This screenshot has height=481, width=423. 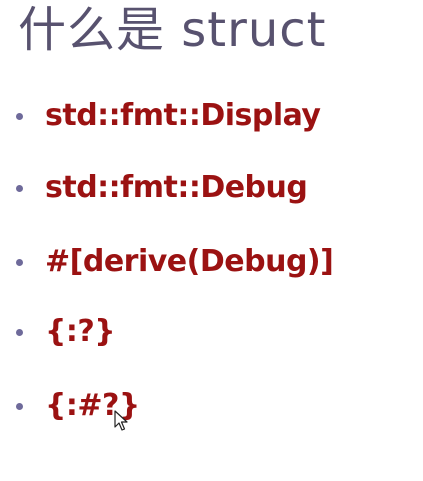 What do you see at coordinates (183, 115) in the screenshot?
I see `bullet-text: std::fmt::Display` at bounding box center [183, 115].